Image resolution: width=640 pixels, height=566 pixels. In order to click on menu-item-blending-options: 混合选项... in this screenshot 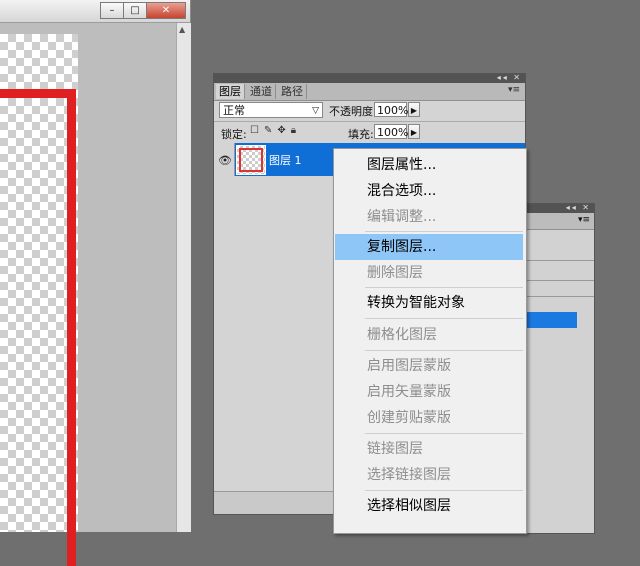, I will do `click(429, 191)`.